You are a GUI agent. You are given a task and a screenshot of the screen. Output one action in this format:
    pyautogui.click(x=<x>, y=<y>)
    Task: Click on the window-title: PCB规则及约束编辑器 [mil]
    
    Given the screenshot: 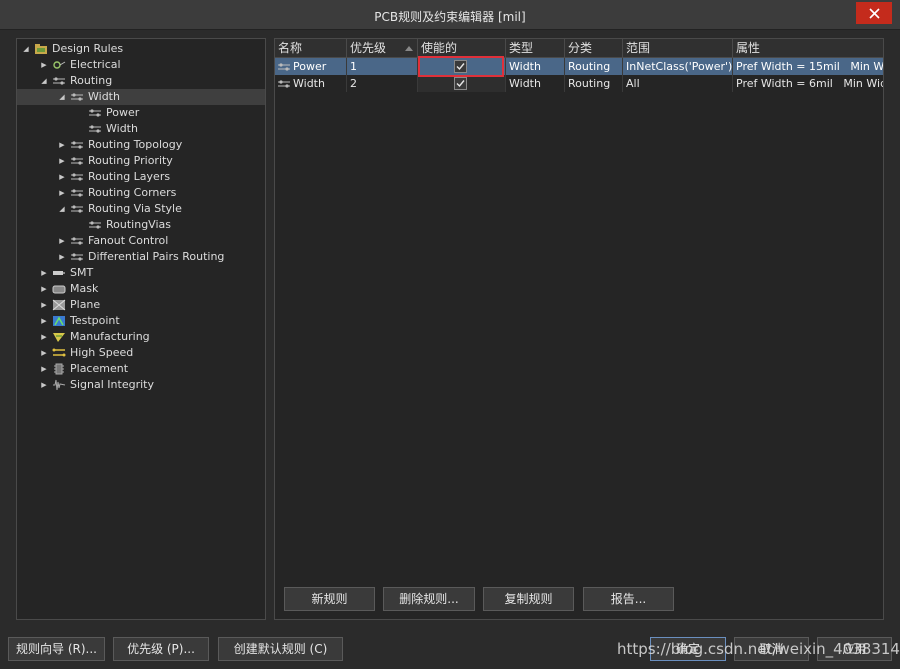 What is the action you would take?
    pyautogui.click(x=450, y=17)
    